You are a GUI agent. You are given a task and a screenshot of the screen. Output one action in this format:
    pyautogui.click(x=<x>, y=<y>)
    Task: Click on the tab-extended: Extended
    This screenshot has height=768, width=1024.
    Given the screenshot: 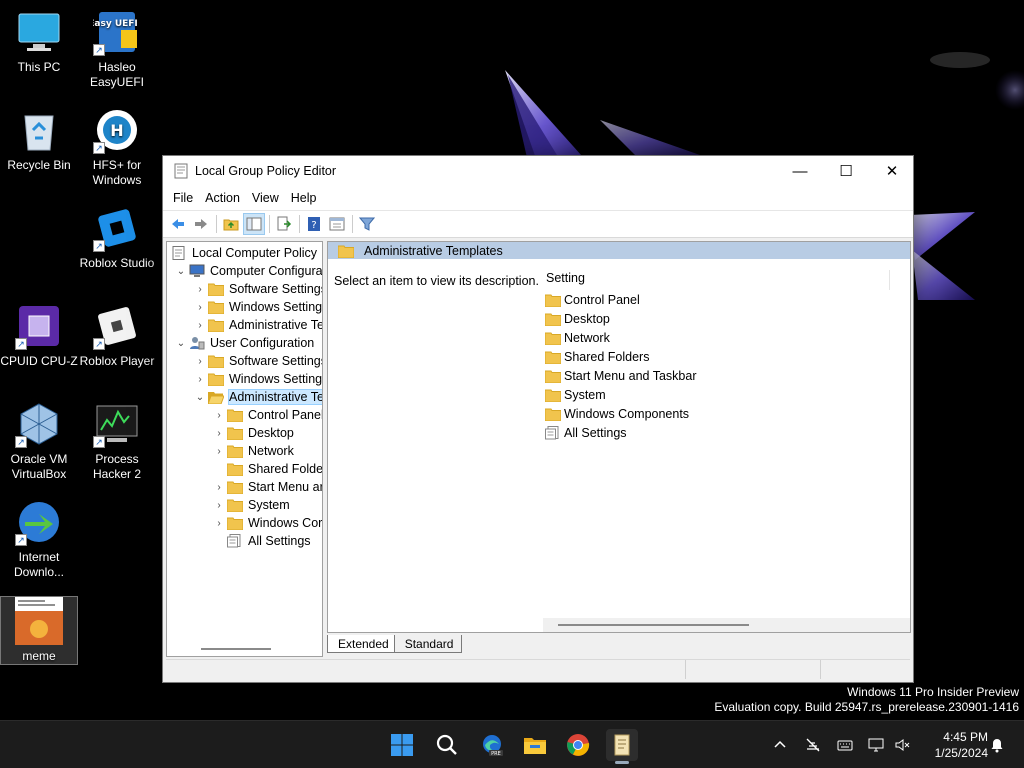 What is the action you would take?
    pyautogui.click(x=362, y=644)
    